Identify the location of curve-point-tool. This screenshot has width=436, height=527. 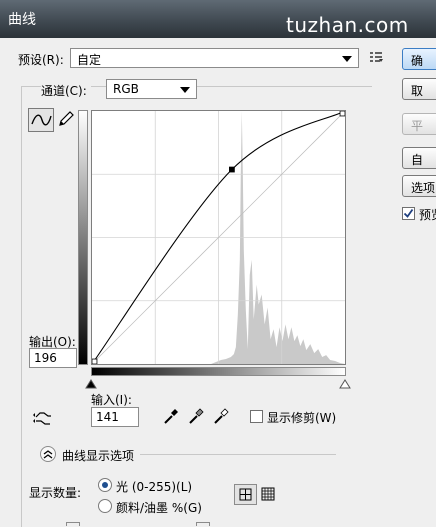
(41, 120).